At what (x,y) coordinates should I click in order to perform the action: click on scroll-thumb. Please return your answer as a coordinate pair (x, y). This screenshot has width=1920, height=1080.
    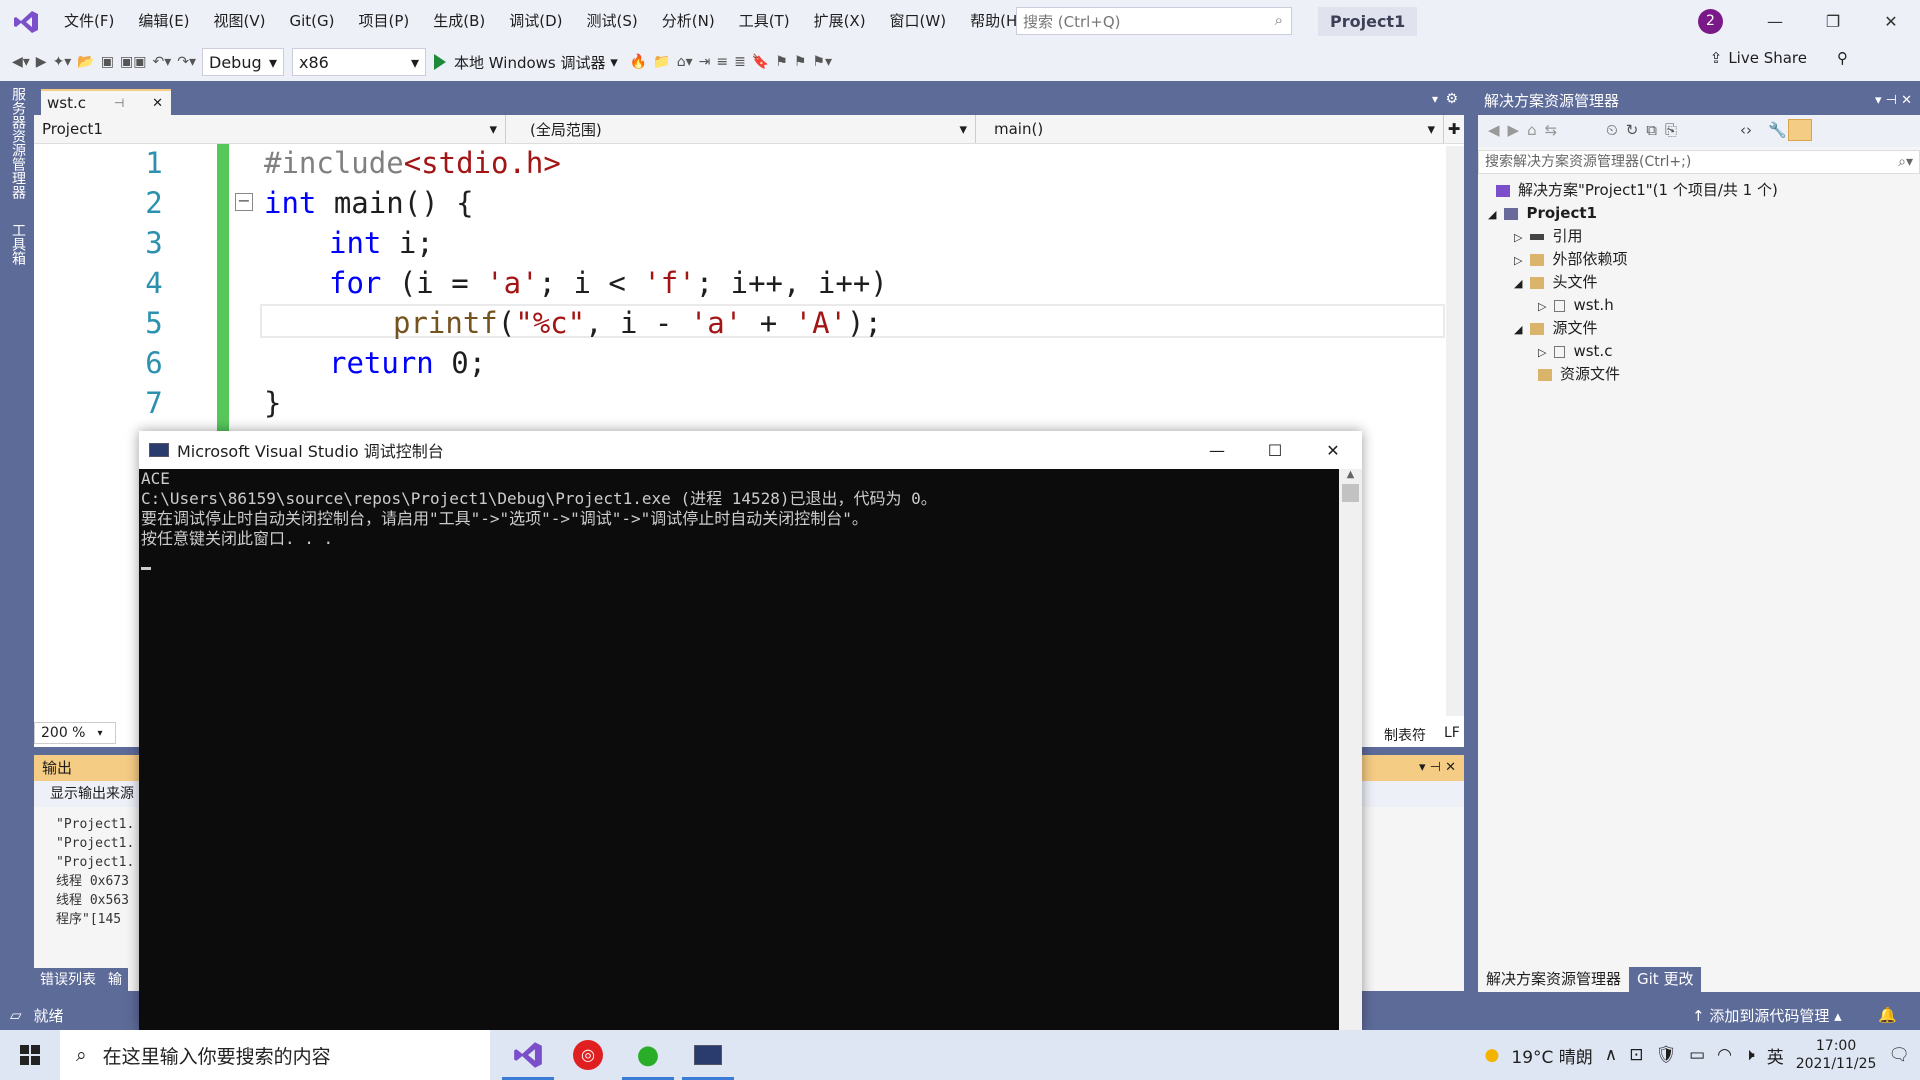
    Looking at the image, I should click on (1350, 493).